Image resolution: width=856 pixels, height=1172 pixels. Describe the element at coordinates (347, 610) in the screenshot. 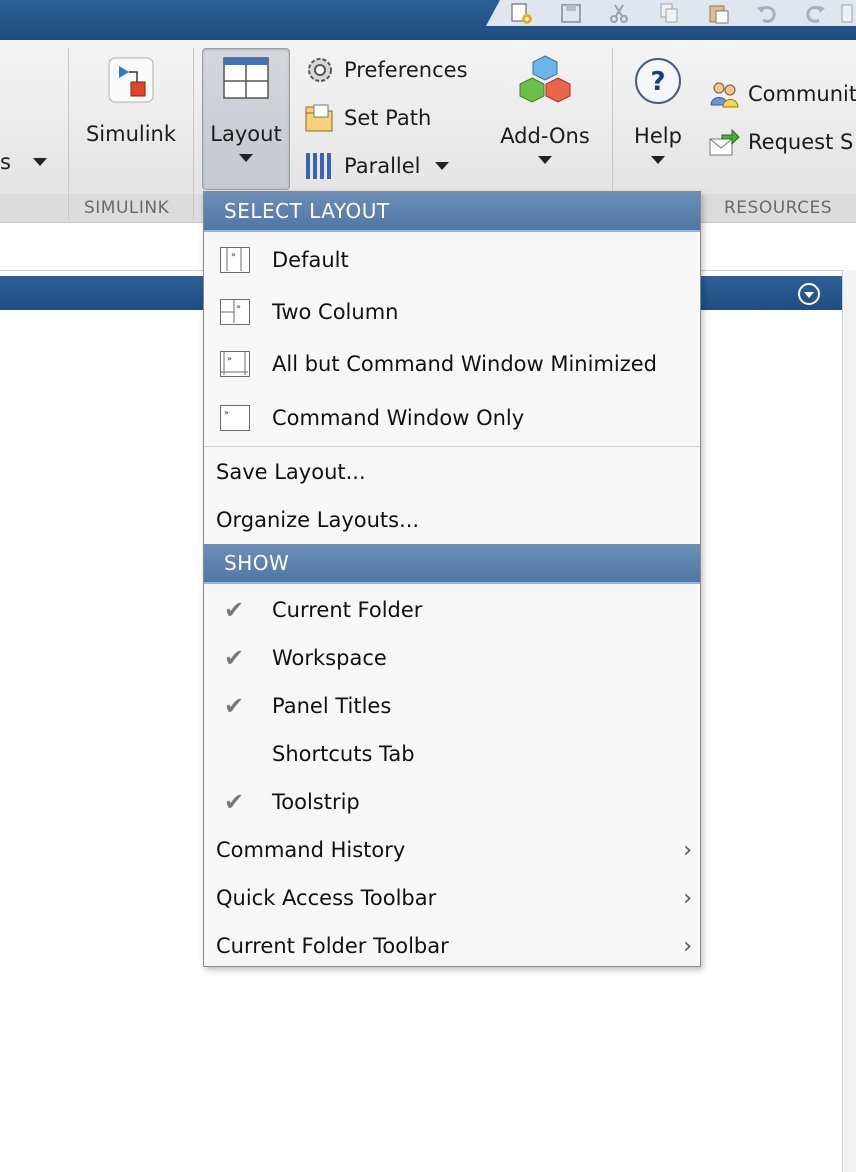

I see `show-item-label: Current Folder` at that location.